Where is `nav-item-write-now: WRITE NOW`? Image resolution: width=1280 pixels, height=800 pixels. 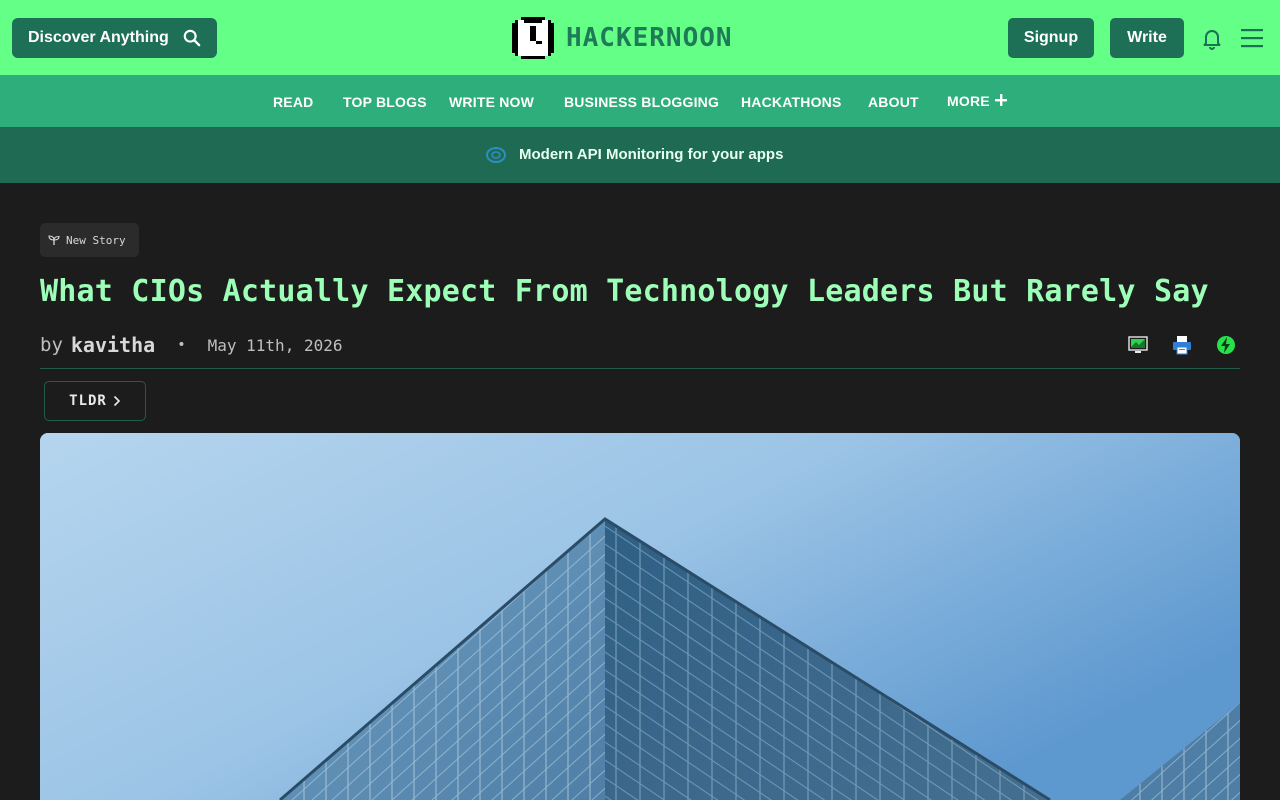 nav-item-write-now: WRITE NOW is located at coordinates (491, 102).